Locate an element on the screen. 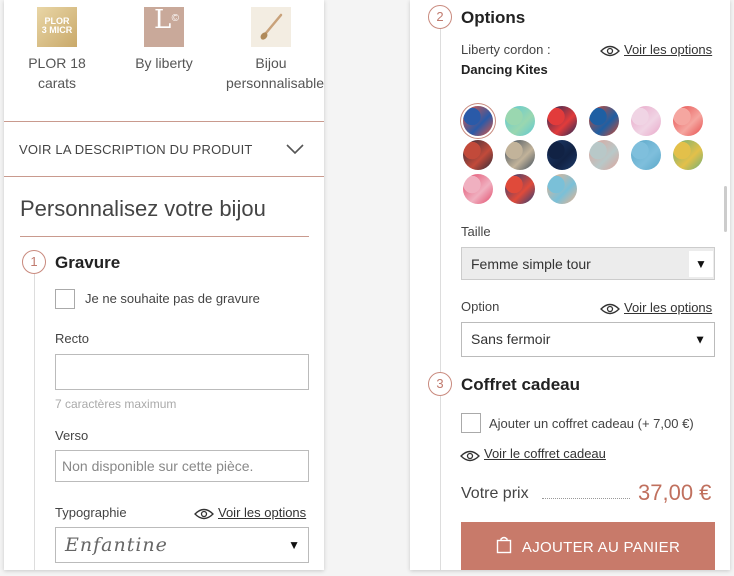 The width and height of the screenshot is (734, 576). recto-input is located at coordinates (182, 372).